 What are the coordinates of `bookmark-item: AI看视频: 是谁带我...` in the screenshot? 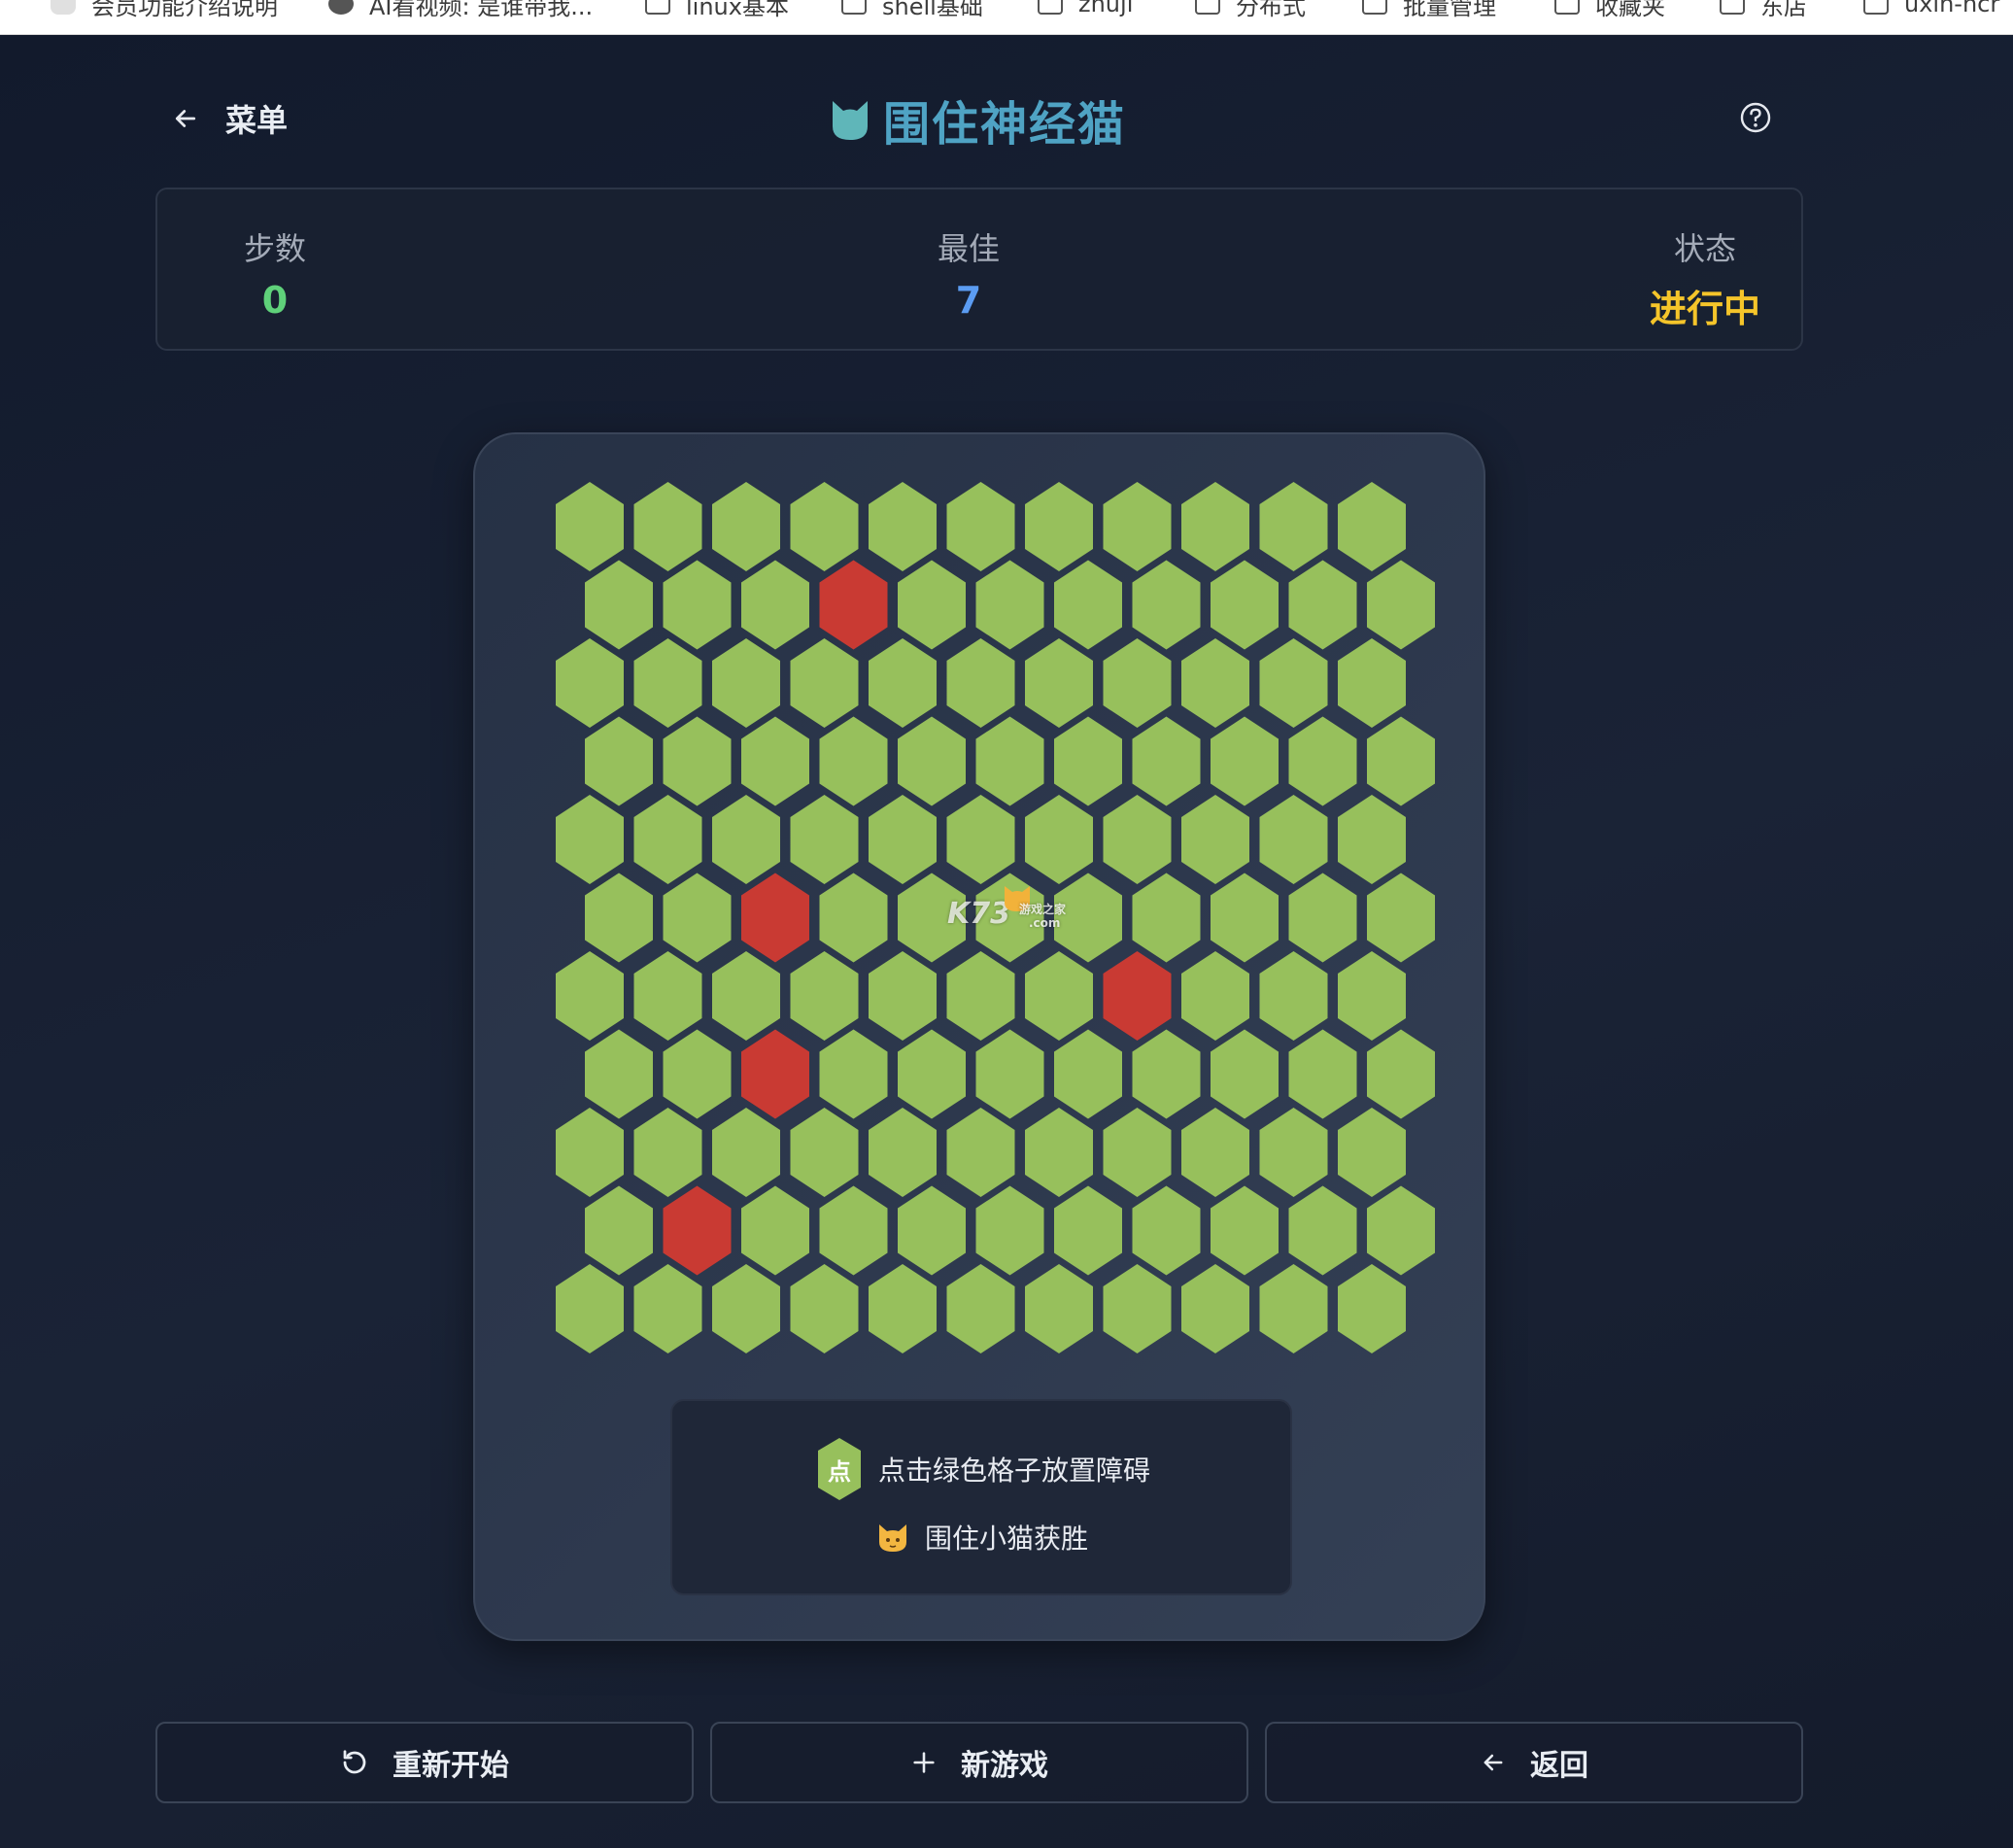 It's located at (460, 10).